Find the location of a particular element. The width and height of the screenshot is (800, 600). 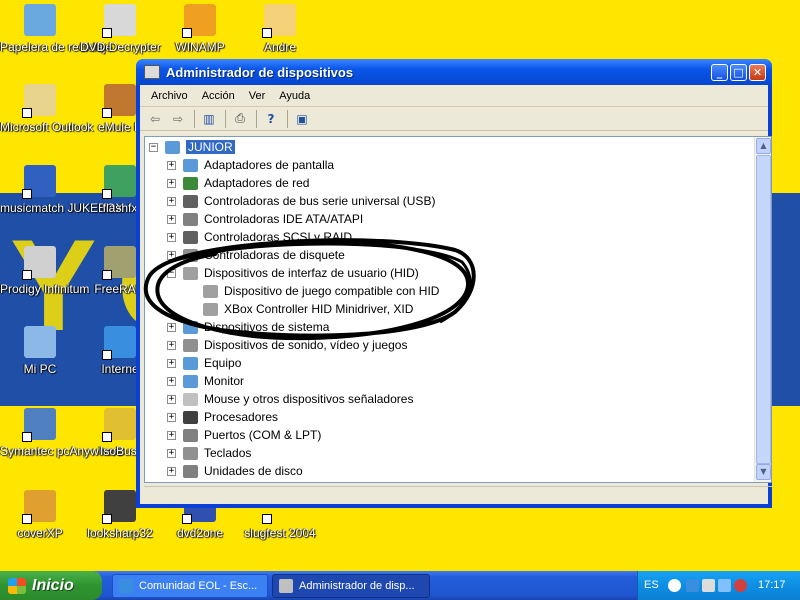

tree-category: + Controladoras SCSI y RAID is located at coordinates (259, 237).